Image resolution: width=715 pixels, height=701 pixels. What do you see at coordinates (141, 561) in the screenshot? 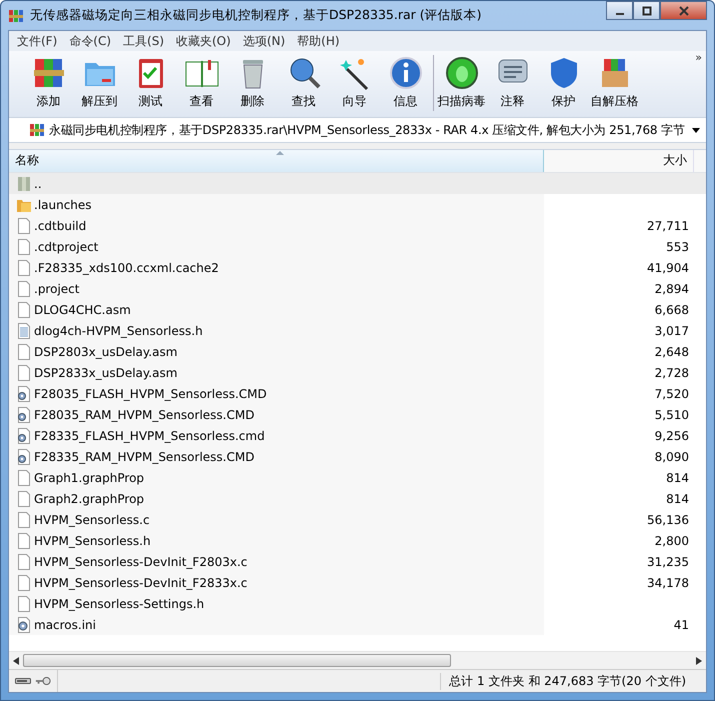
I see `file-name: HVPM_Sensorless-DevInit_F2803x.c` at bounding box center [141, 561].